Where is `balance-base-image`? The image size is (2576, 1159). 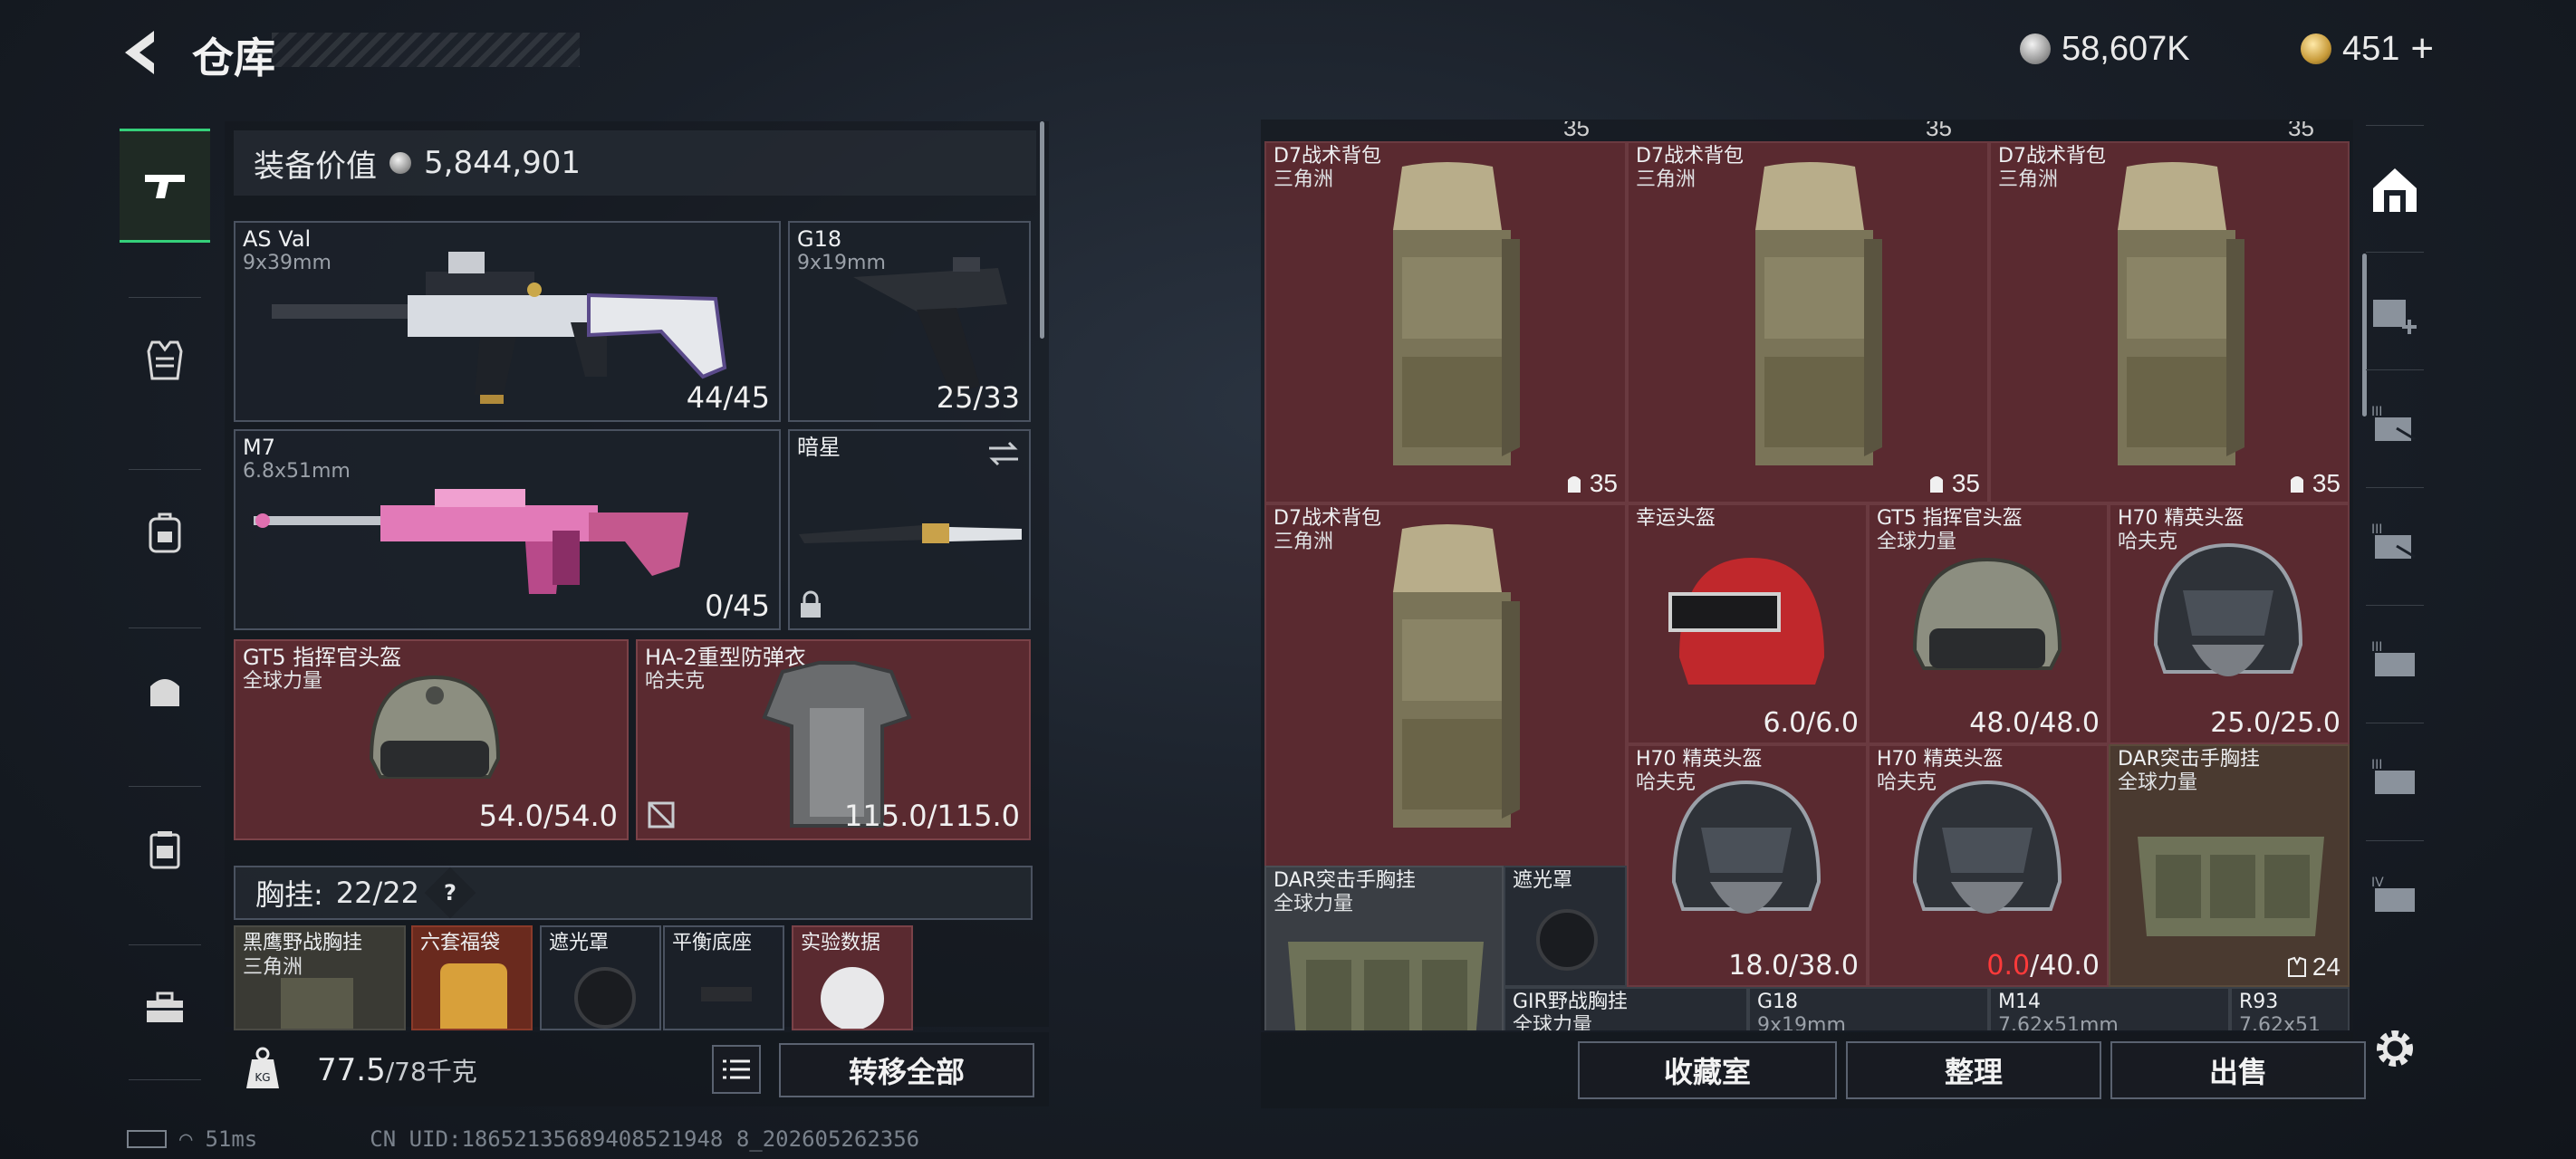 balance-base-image is located at coordinates (726, 994).